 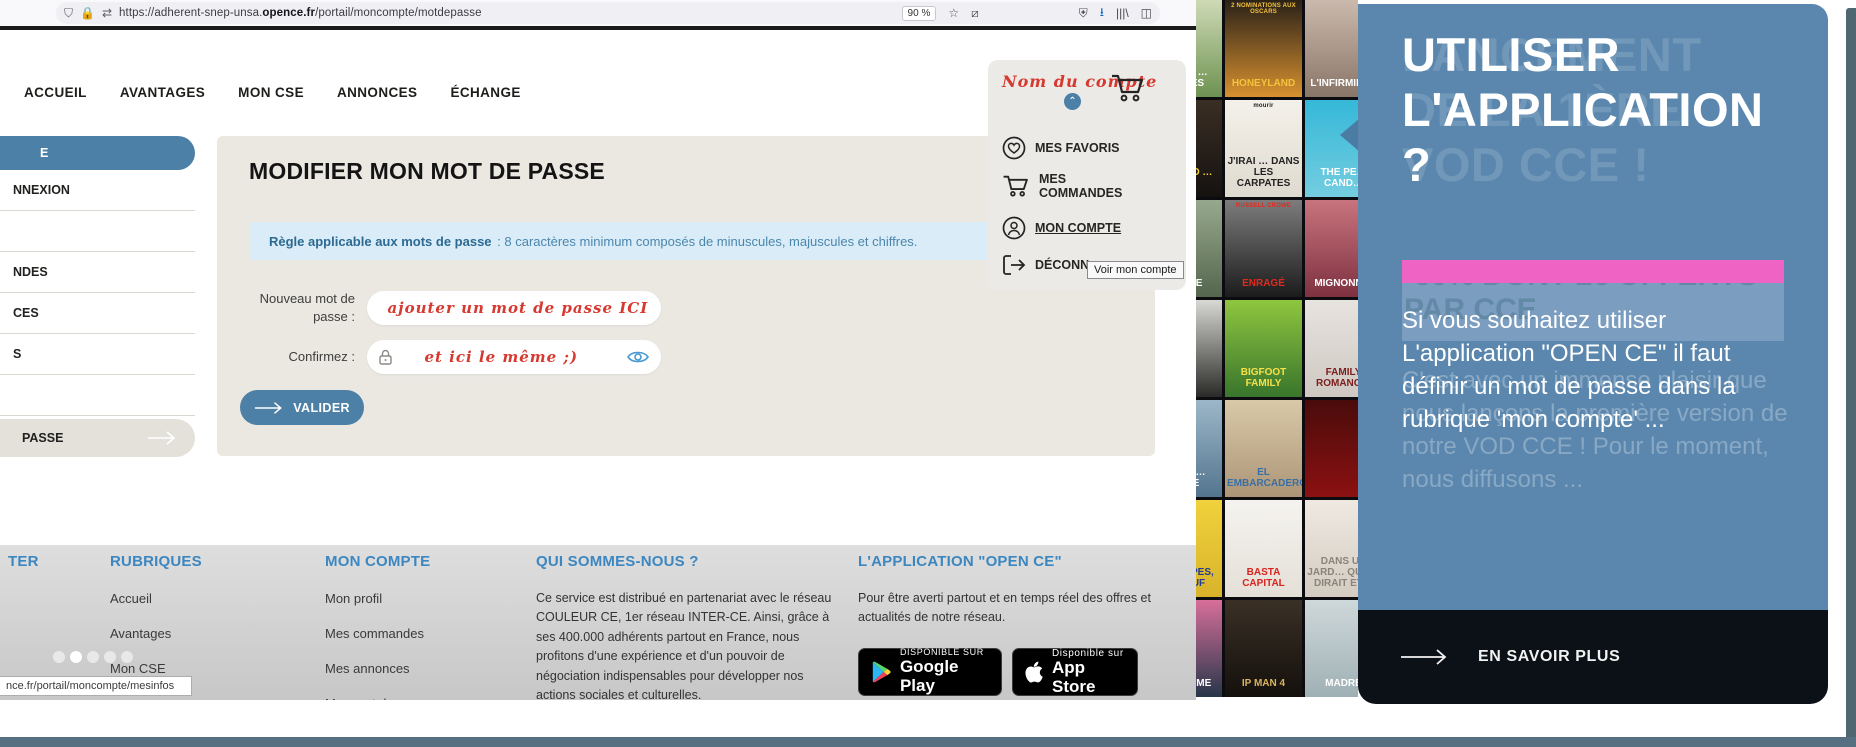 What do you see at coordinates (68, 13) in the screenshot?
I see `shield-icon: ⛉` at bounding box center [68, 13].